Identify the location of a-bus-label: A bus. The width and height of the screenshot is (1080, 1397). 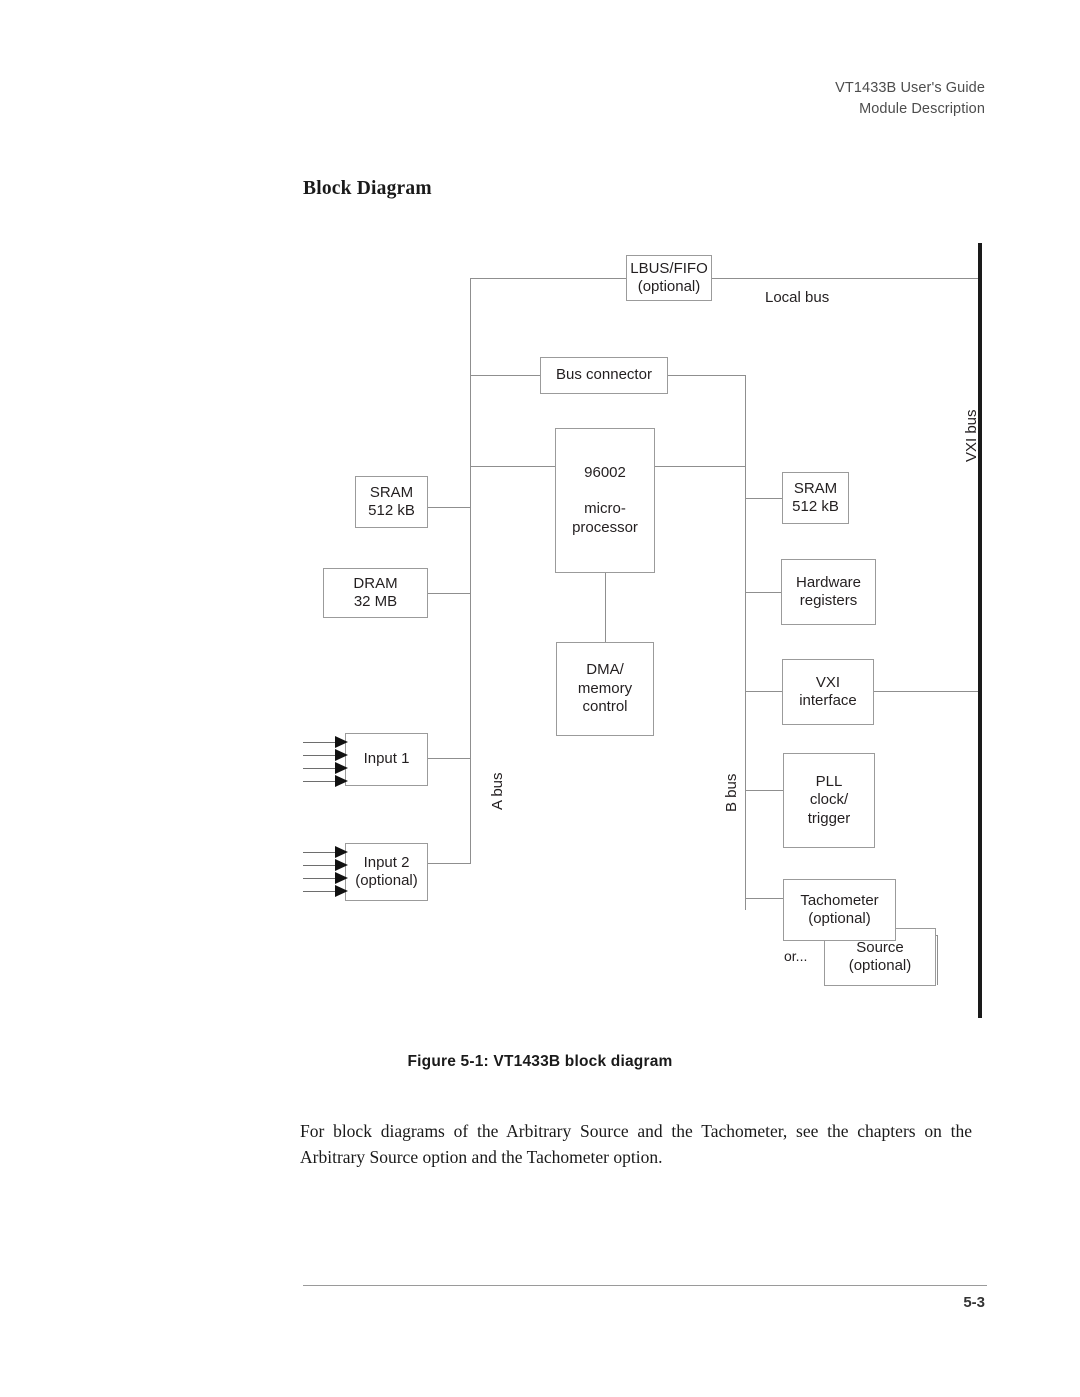
(497, 791).